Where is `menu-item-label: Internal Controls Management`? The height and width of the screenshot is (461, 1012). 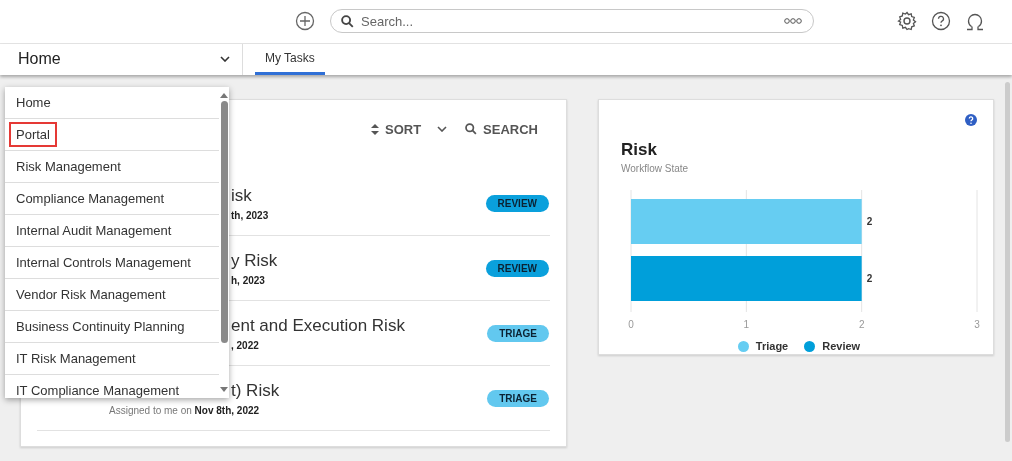
menu-item-label: Internal Controls Management is located at coordinates (103, 263).